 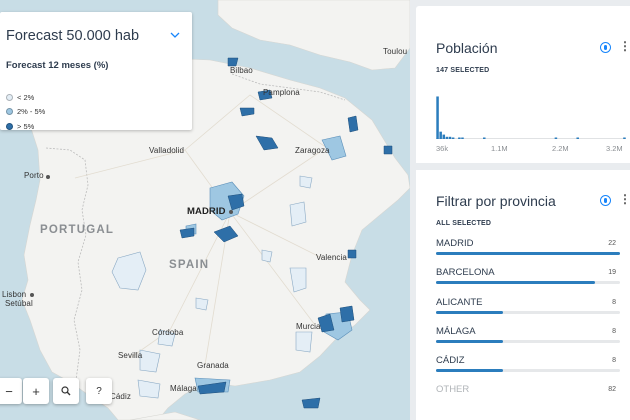 What do you see at coordinates (26, 126) in the screenshot?
I see `legend-item-label: > 5%` at bounding box center [26, 126].